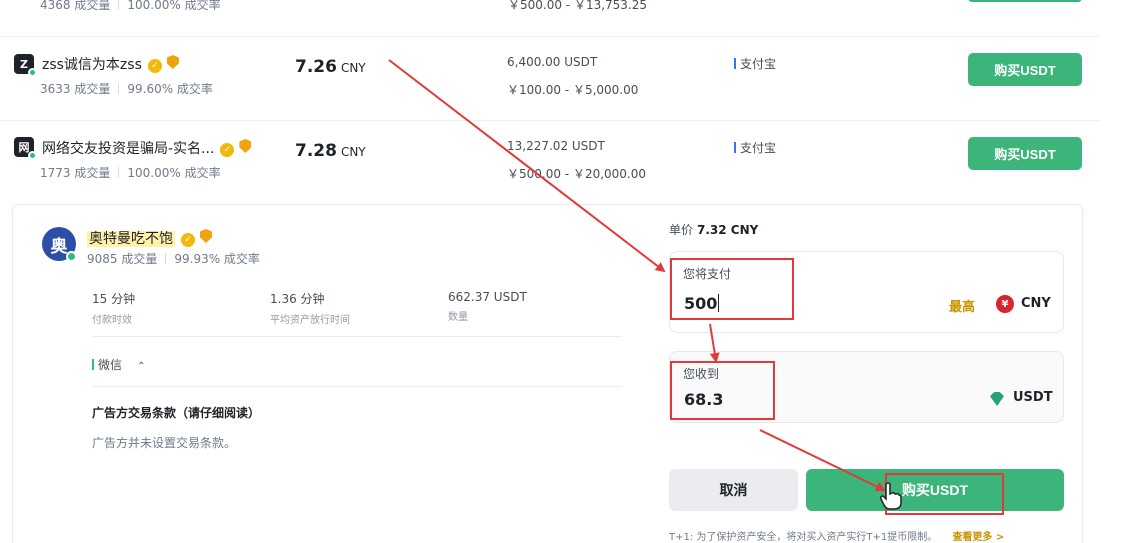  I want to click on terms-title: 广告方交易条款（请仔细阅读）, so click(176, 413).